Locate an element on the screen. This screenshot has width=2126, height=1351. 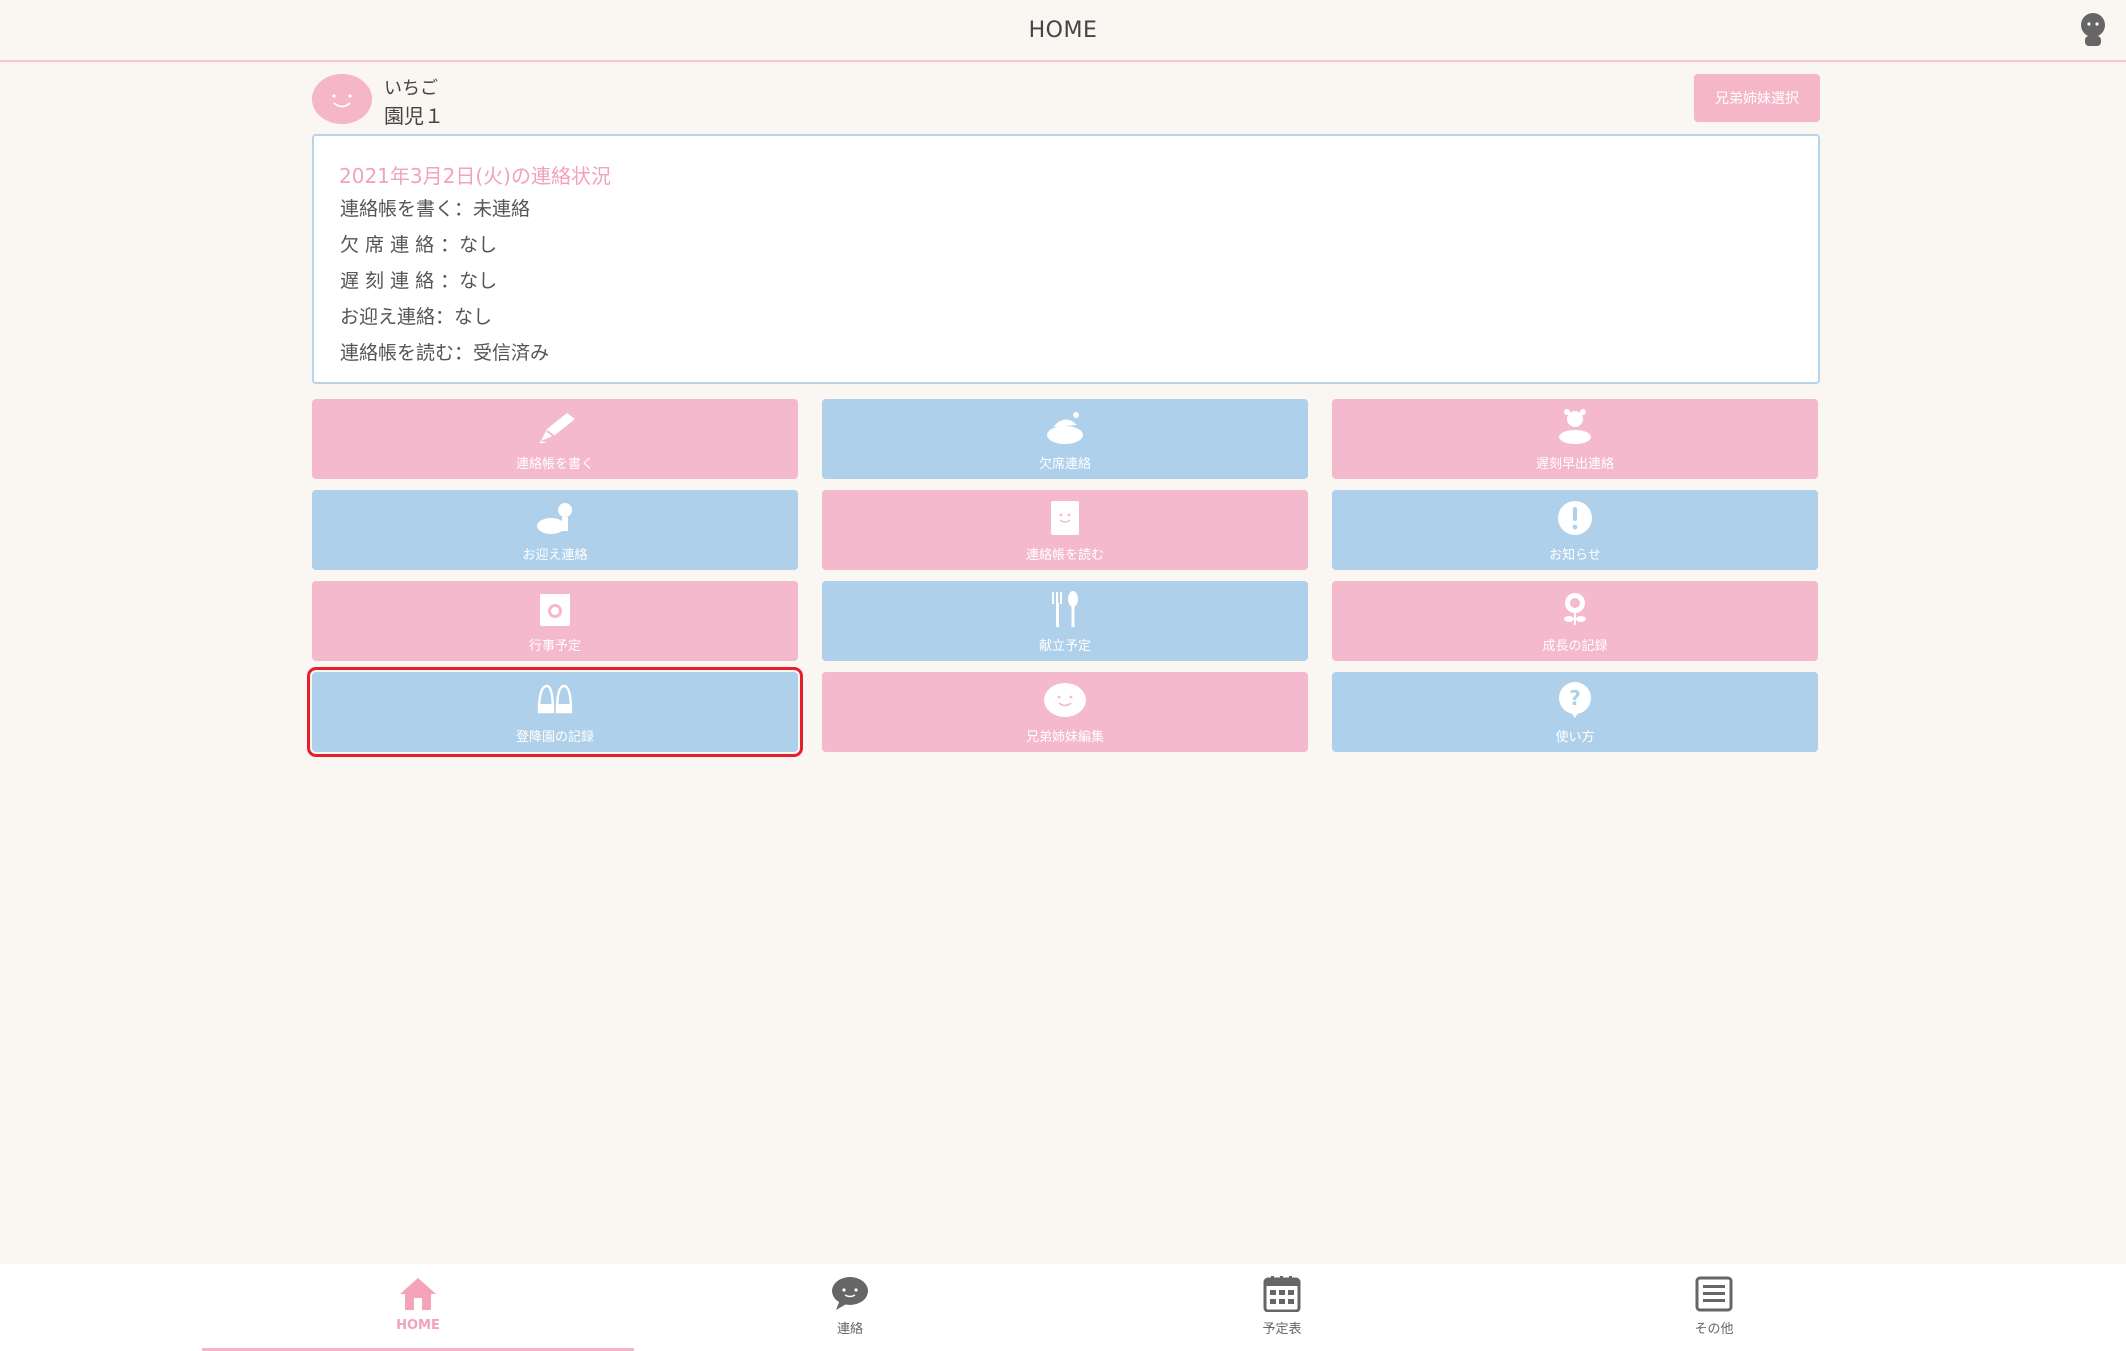
tile-write-notebook: 連絡帳を書く is located at coordinates (555, 439).